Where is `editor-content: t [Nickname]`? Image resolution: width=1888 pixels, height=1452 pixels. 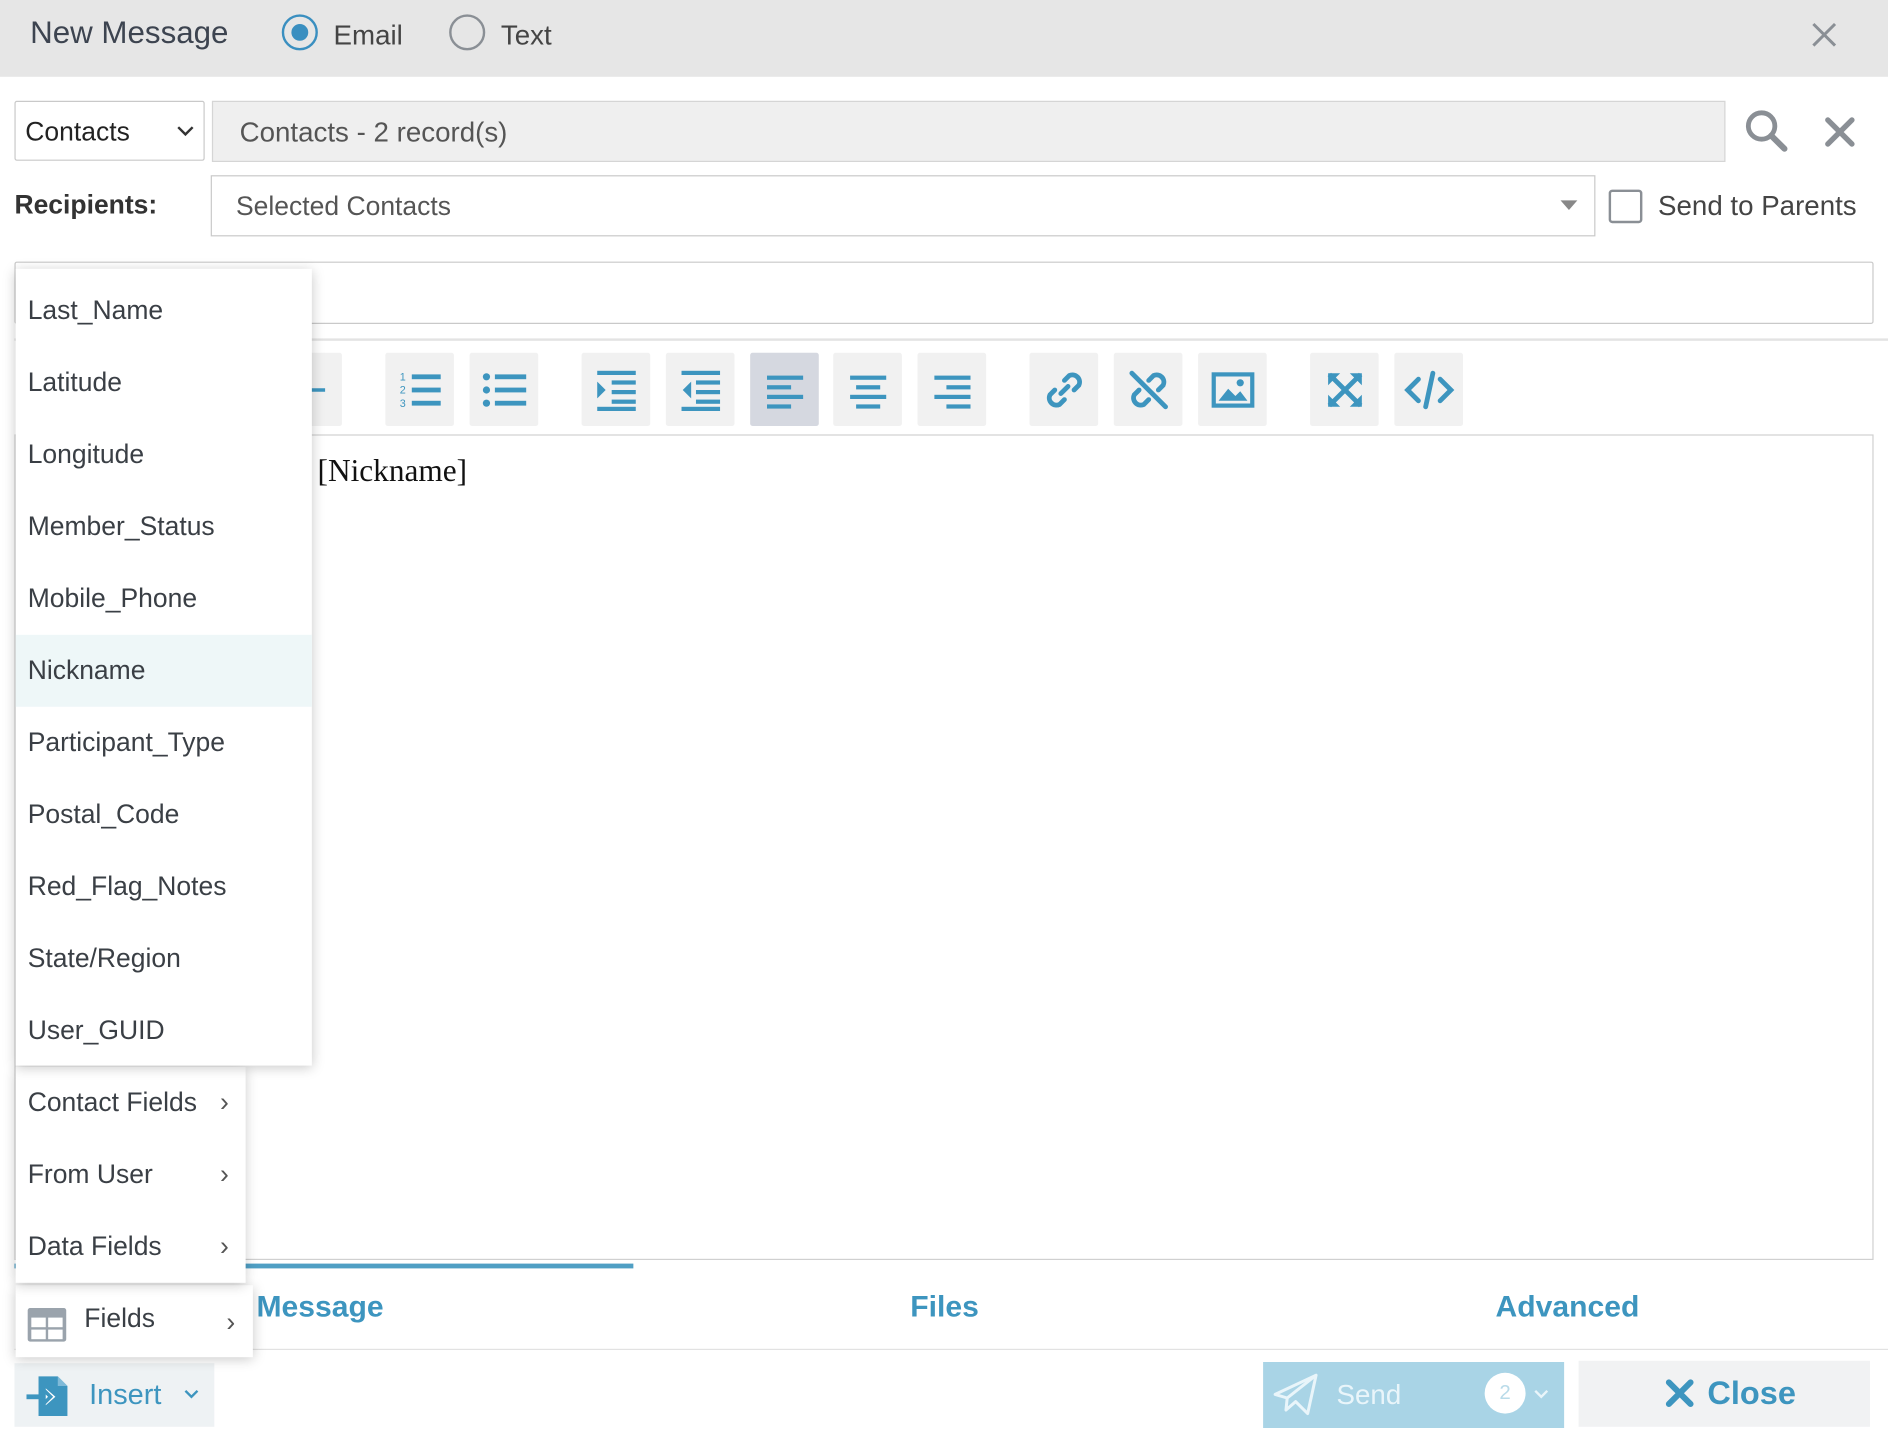
editor-content: t [Nickname] is located at coordinates (384, 471).